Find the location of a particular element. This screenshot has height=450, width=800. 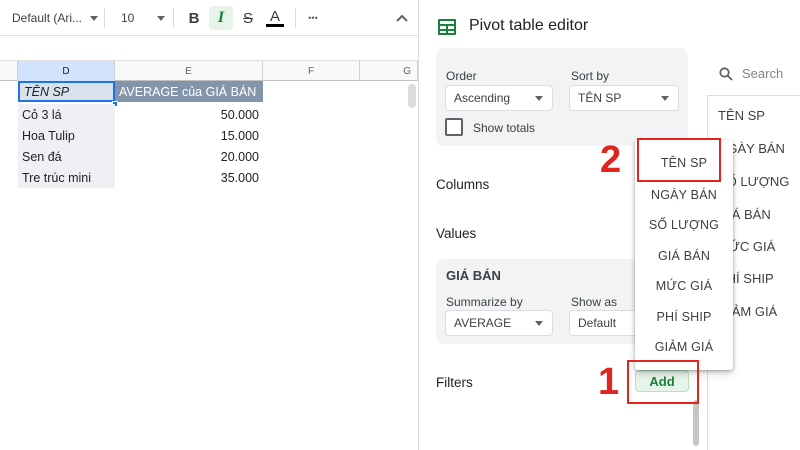

sort-by-value: TÊN SP is located at coordinates (600, 98).